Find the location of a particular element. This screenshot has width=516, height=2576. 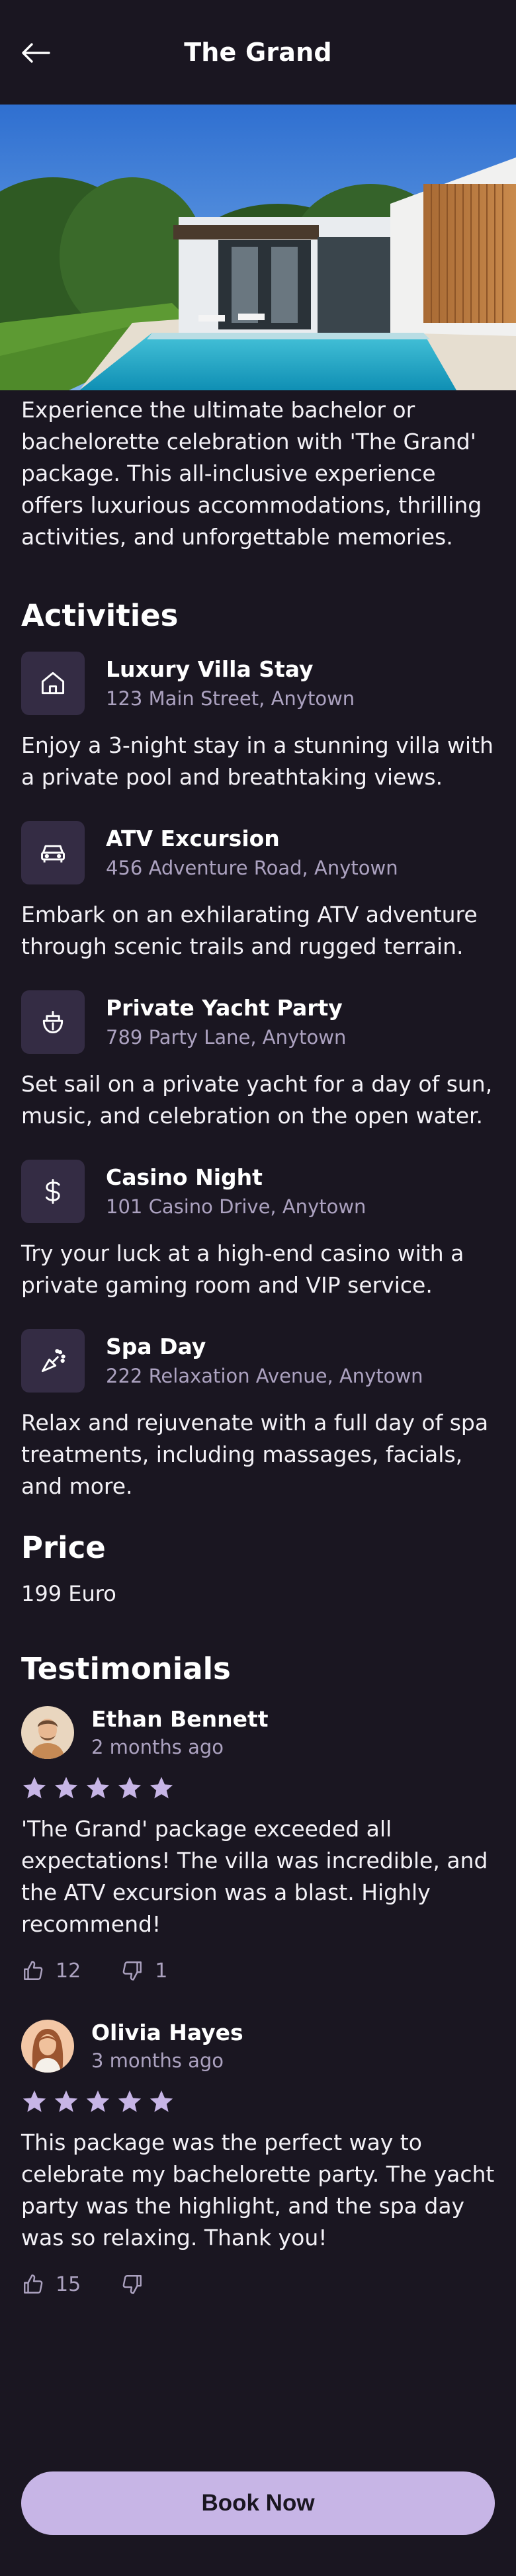

spa-icon is located at coordinates (53, 1361).